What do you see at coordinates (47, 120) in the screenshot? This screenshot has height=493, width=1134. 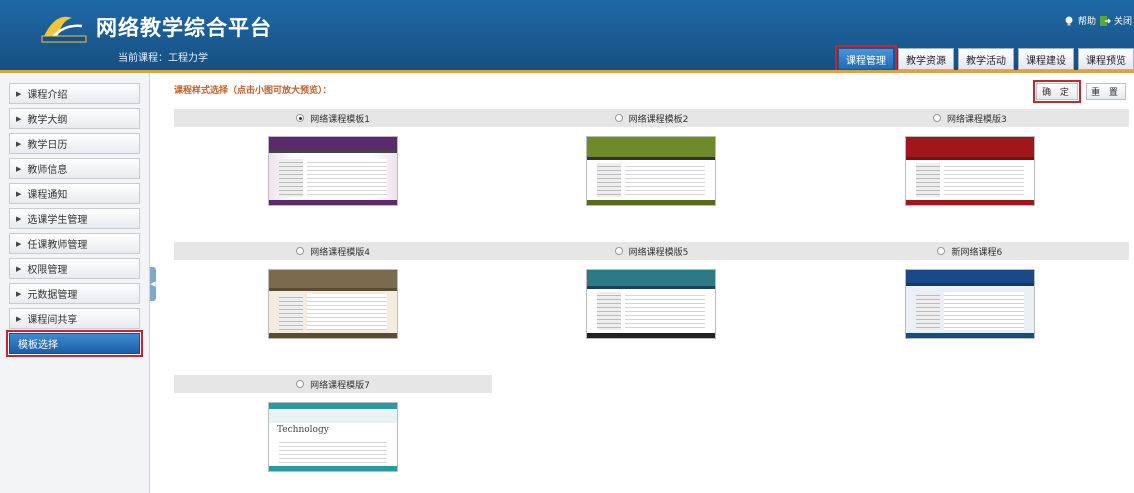 I see `sidebar-item-label: 教学大纲` at bounding box center [47, 120].